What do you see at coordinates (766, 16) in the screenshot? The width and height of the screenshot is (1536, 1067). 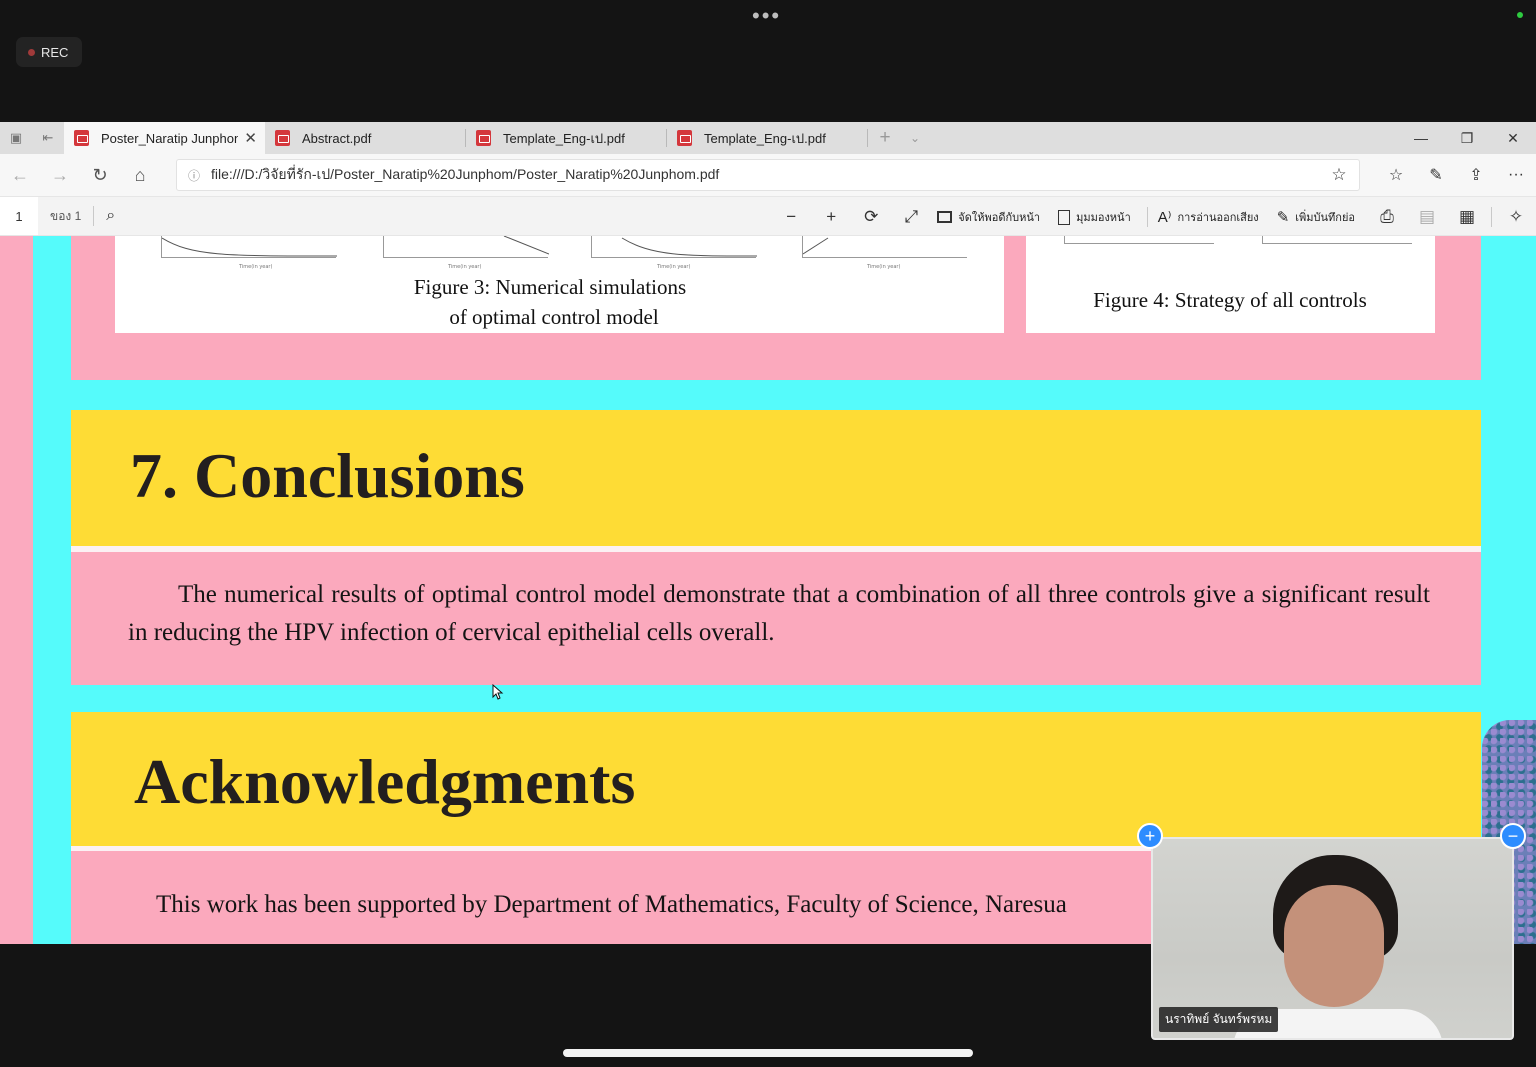 I see `more-options-icon: •••` at bounding box center [766, 16].